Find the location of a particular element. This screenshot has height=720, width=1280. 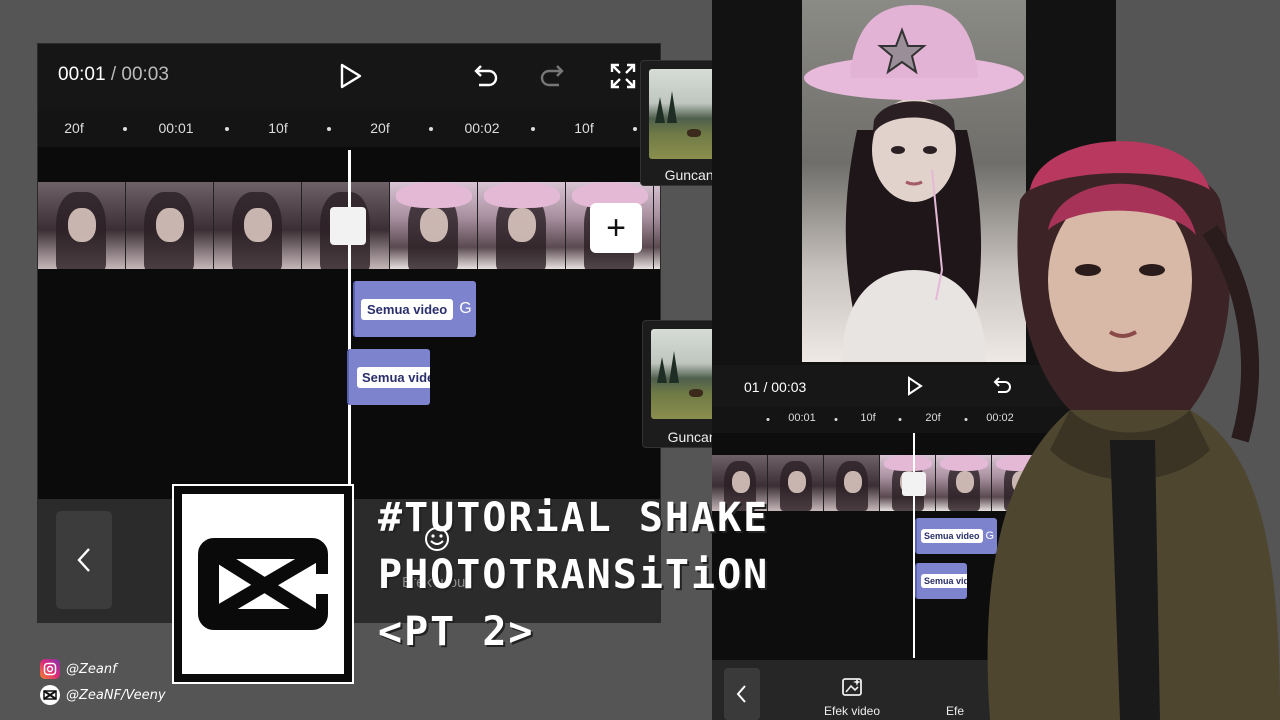

undo-icon is located at coordinates (486, 76).